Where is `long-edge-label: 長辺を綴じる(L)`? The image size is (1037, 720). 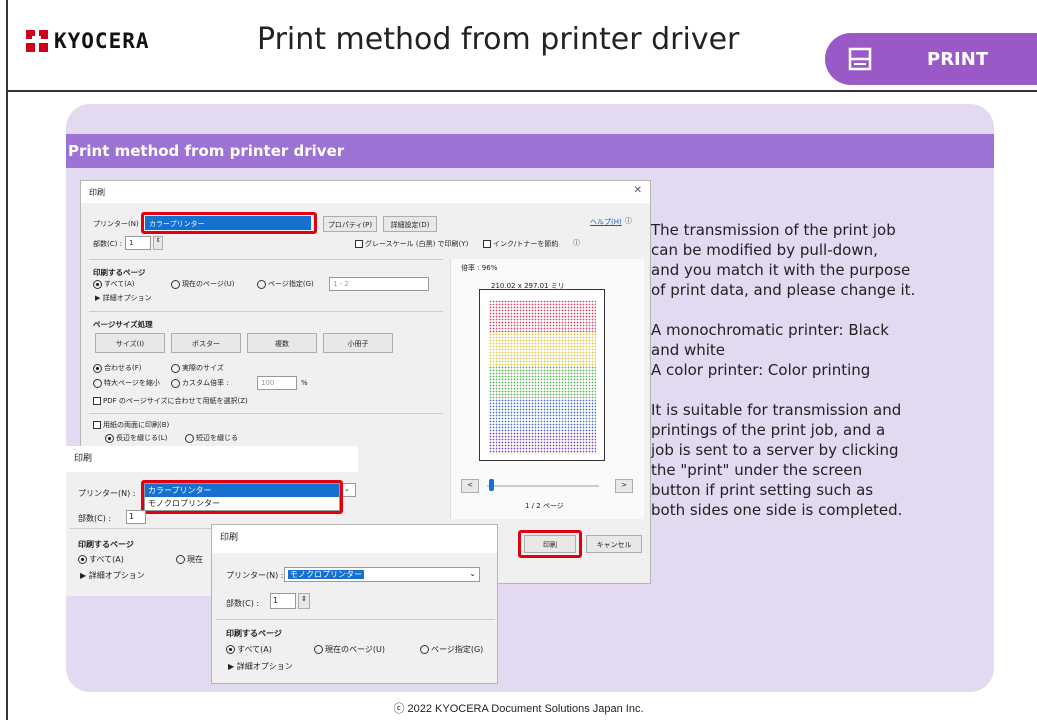
long-edge-label: 長辺を綴じる(L) is located at coordinates (142, 438).